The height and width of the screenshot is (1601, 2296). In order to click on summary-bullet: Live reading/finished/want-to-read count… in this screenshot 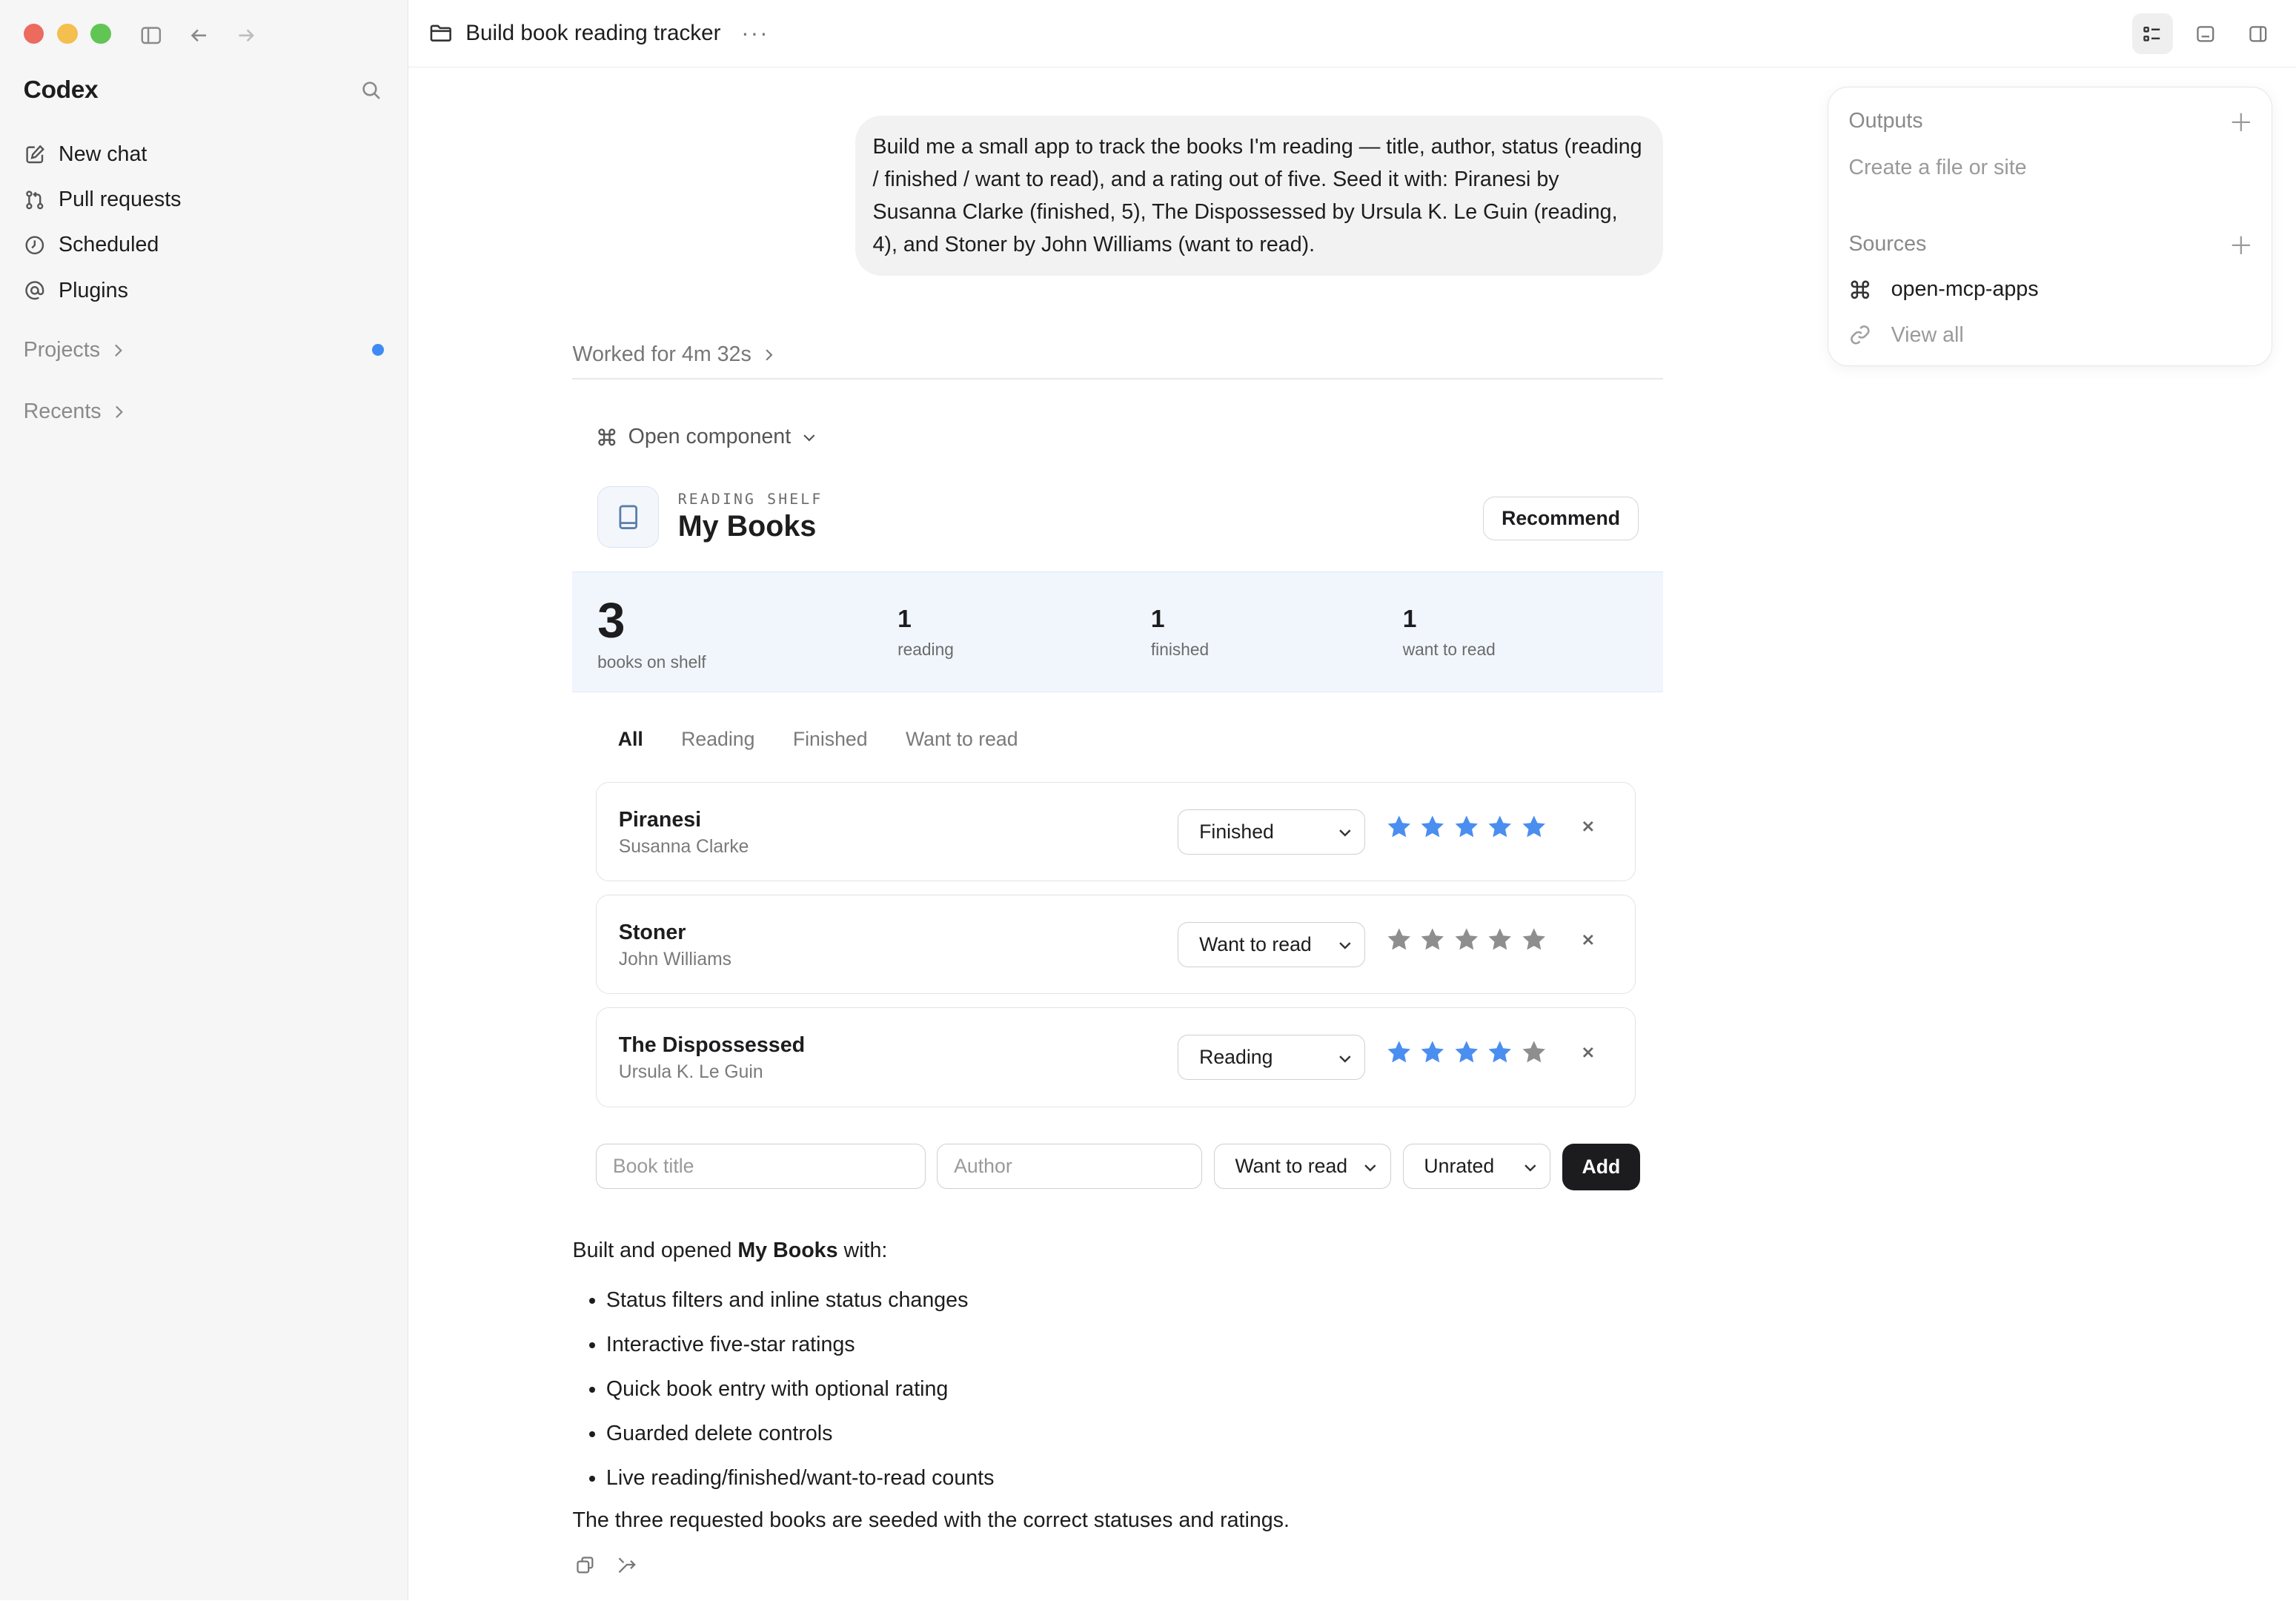, I will do `click(1134, 1484)`.